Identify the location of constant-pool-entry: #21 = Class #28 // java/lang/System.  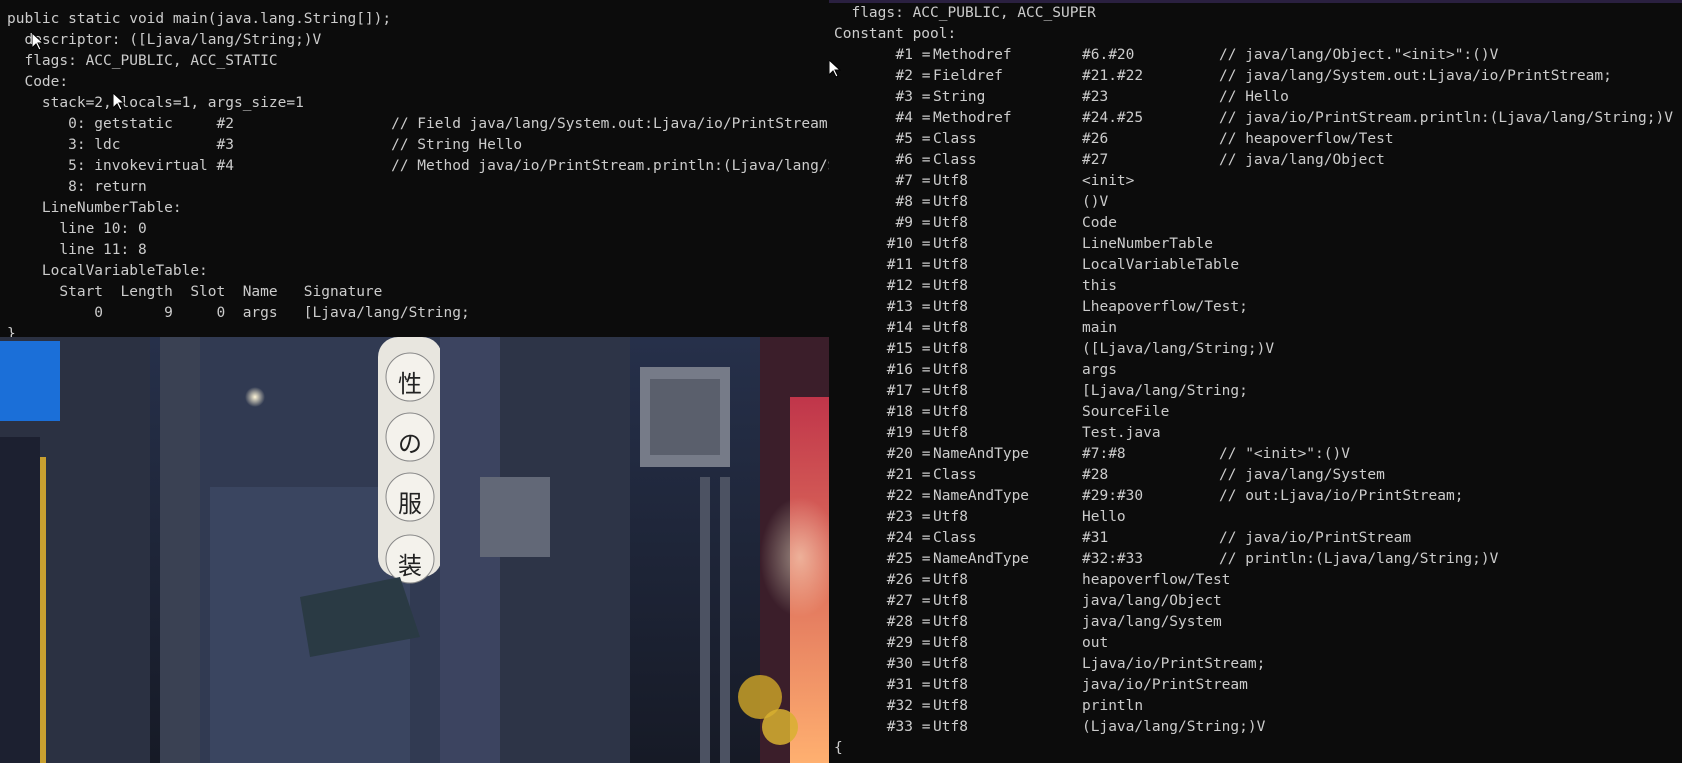
(1109, 475).